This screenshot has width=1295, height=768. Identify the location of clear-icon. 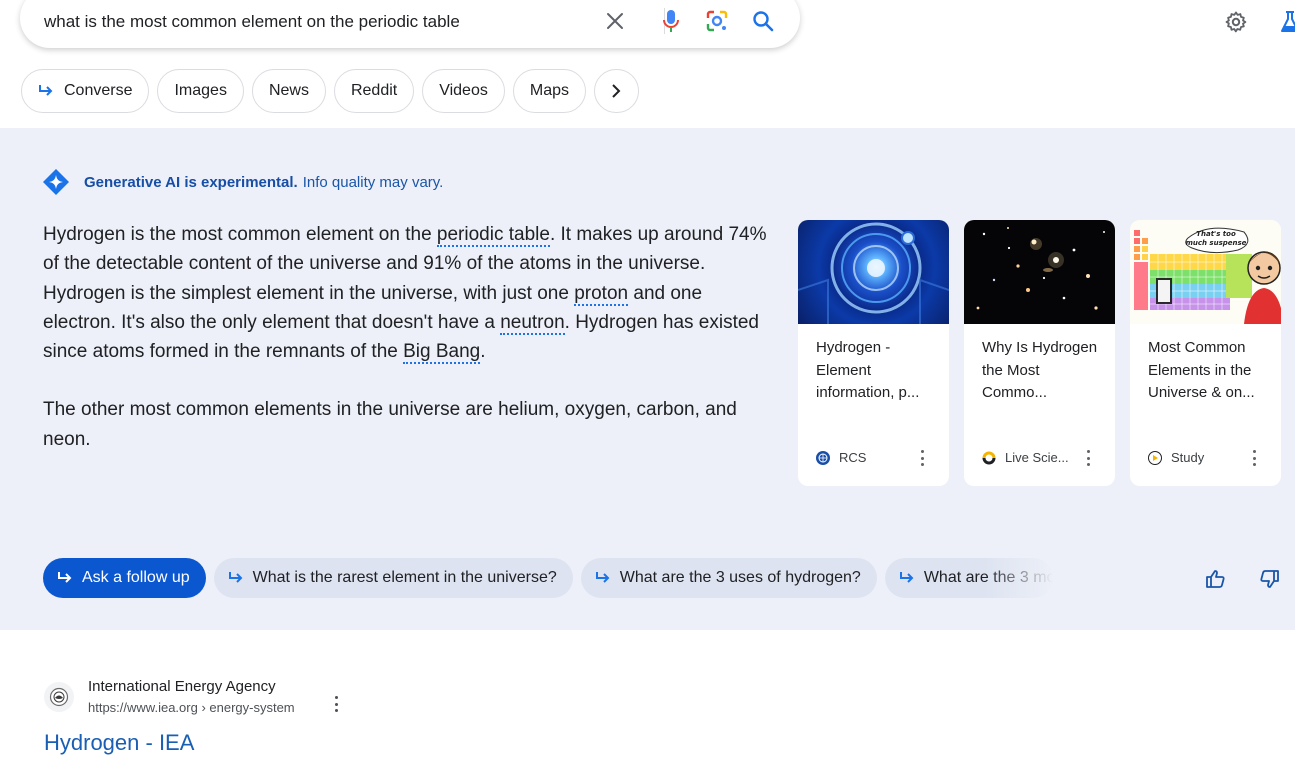
(615, 21).